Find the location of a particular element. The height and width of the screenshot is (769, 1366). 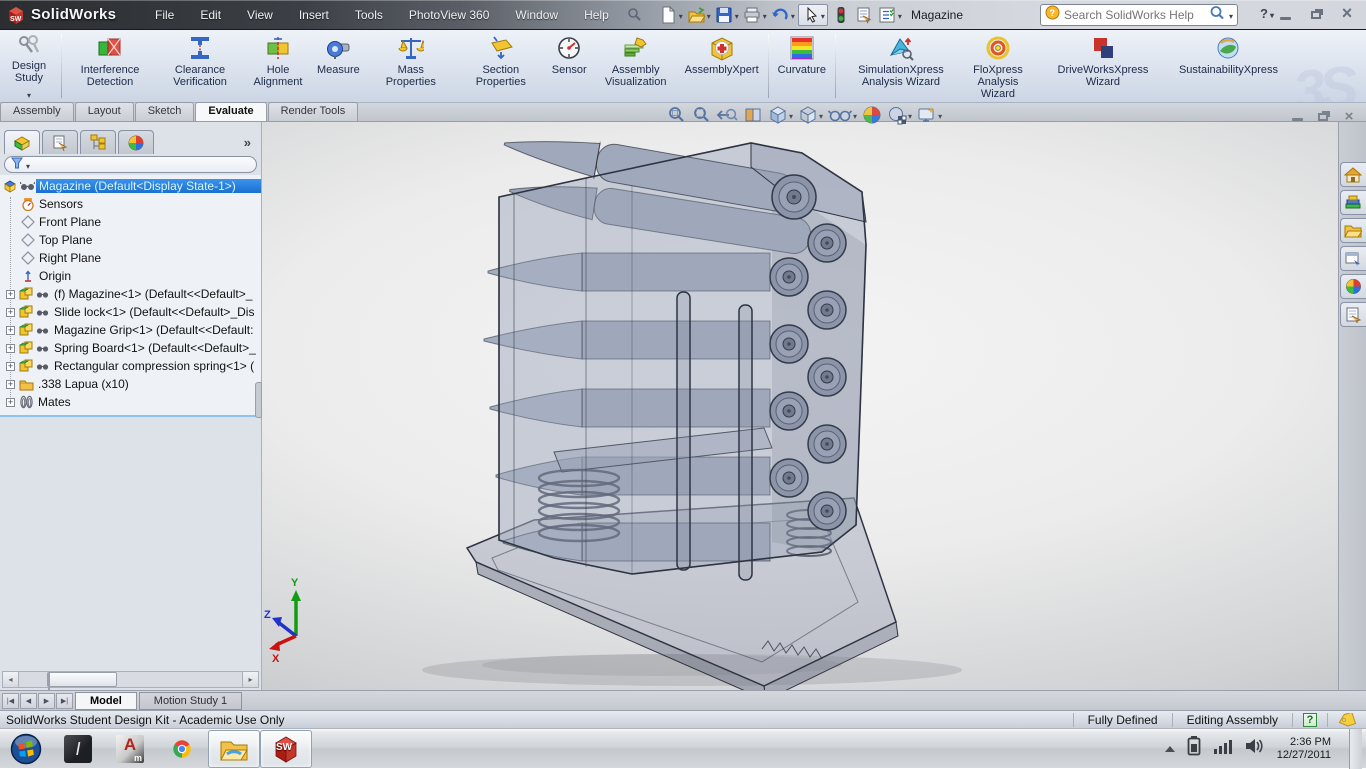

tree-item-compression-spring: Rectangular compression spring<1> ( is located at coordinates (130, 366).